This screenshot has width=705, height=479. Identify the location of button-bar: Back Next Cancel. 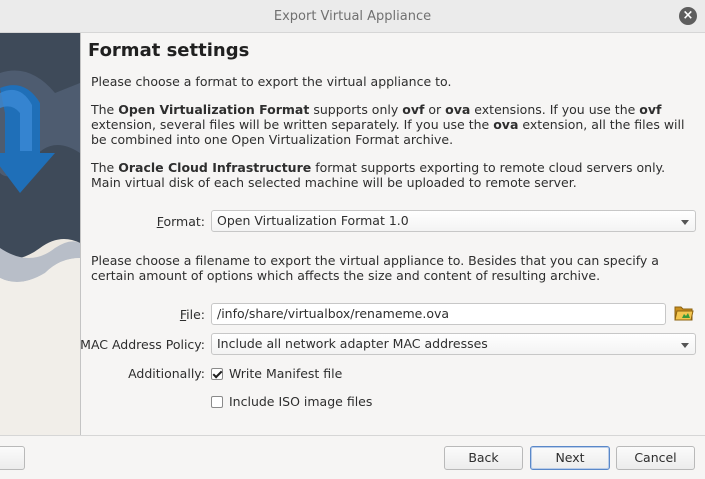
(352, 457).